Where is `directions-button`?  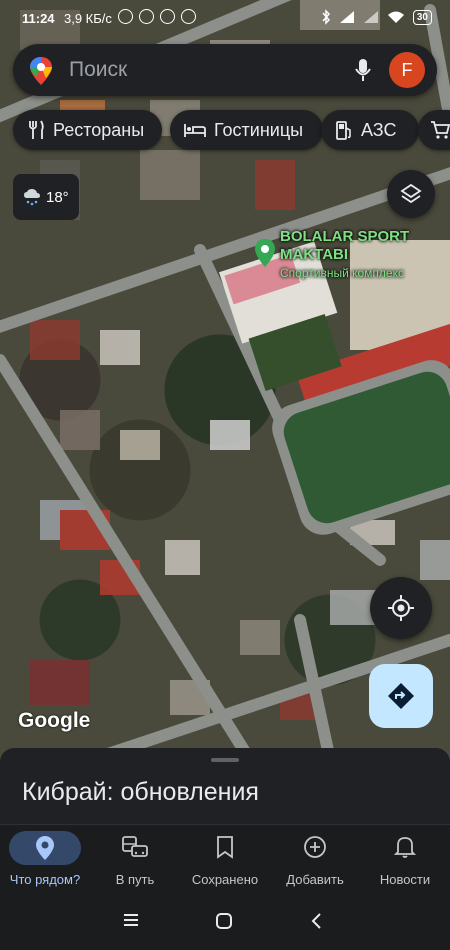 directions-button is located at coordinates (401, 696).